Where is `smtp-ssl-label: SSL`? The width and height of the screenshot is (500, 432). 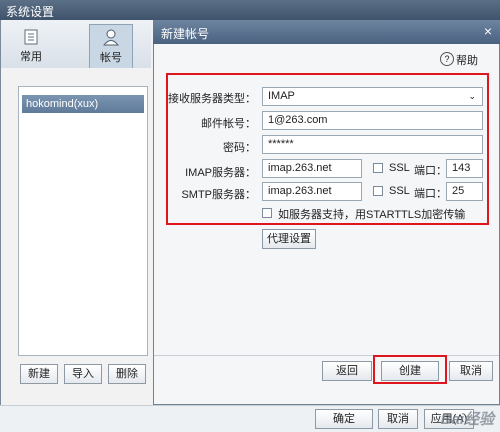
smtp-ssl-label: SSL is located at coordinates (399, 191).